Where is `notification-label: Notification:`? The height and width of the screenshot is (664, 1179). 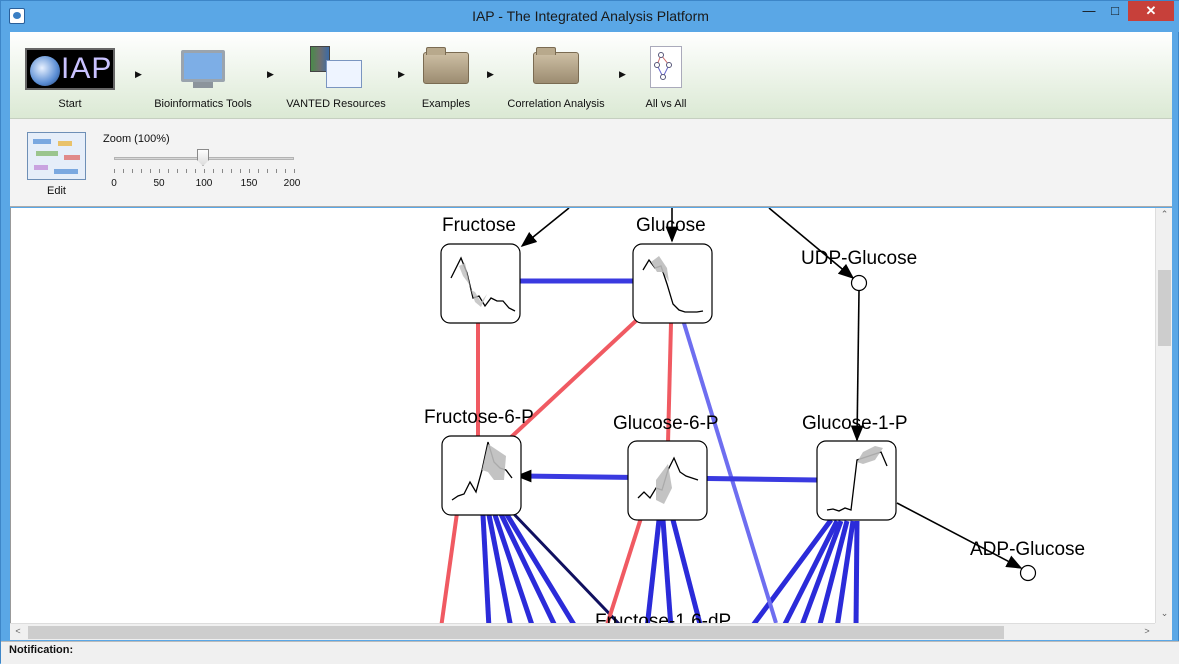
notification-label: Notification: is located at coordinates (41, 650).